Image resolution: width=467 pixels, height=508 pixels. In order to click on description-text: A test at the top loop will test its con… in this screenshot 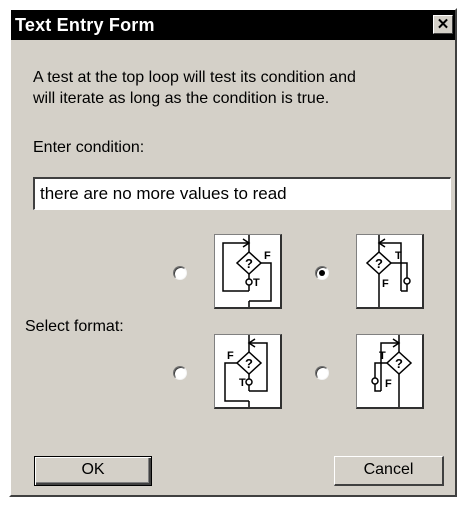, I will do `click(233, 88)`.